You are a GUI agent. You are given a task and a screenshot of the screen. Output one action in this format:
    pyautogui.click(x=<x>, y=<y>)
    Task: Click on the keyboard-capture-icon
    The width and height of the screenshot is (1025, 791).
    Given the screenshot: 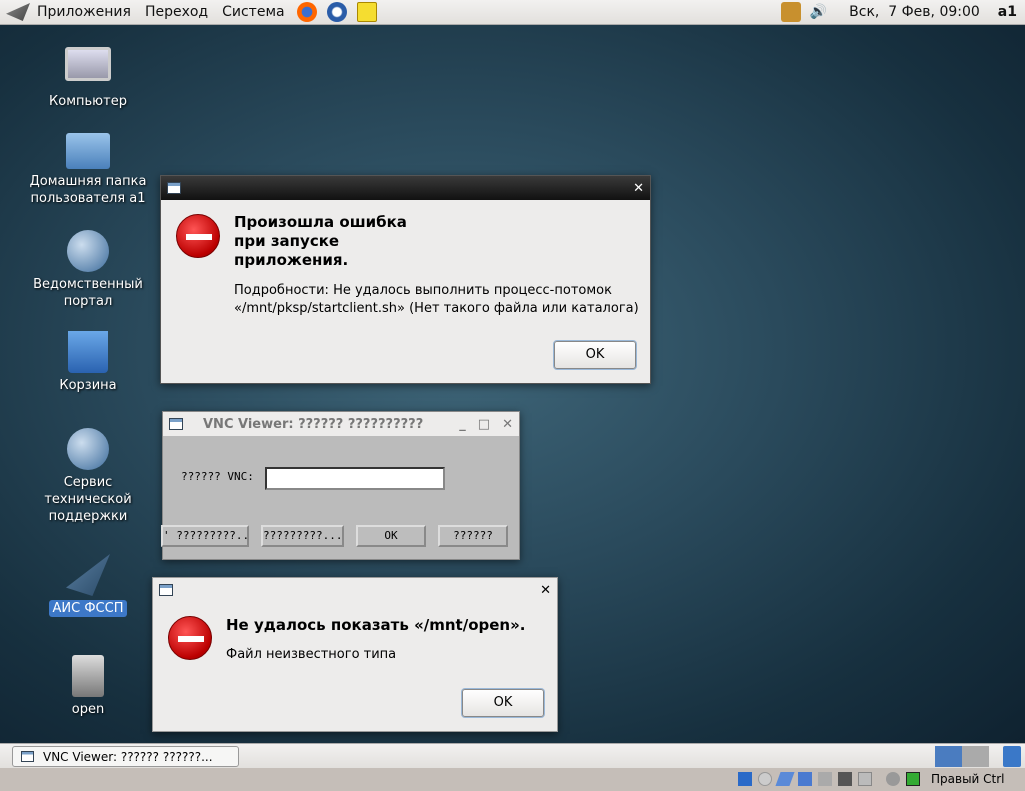 What is the action you would take?
    pyautogui.click(x=913, y=779)
    